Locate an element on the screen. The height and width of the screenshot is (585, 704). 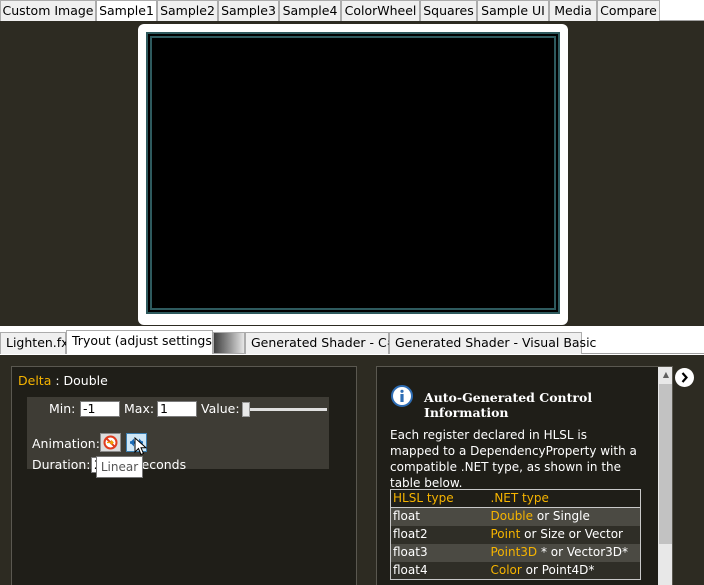
table-row: float2 Point or Size or Vector is located at coordinates (515, 534).